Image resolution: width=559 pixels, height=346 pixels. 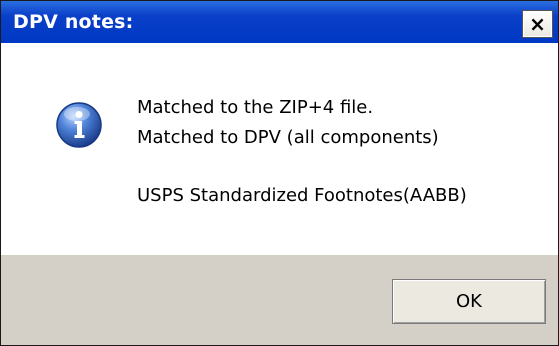 What do you see at coordinates (288, 137) in the screenshot?
I see `message-line: Matched to DPV (all components)` at bounding box center [288, 137].